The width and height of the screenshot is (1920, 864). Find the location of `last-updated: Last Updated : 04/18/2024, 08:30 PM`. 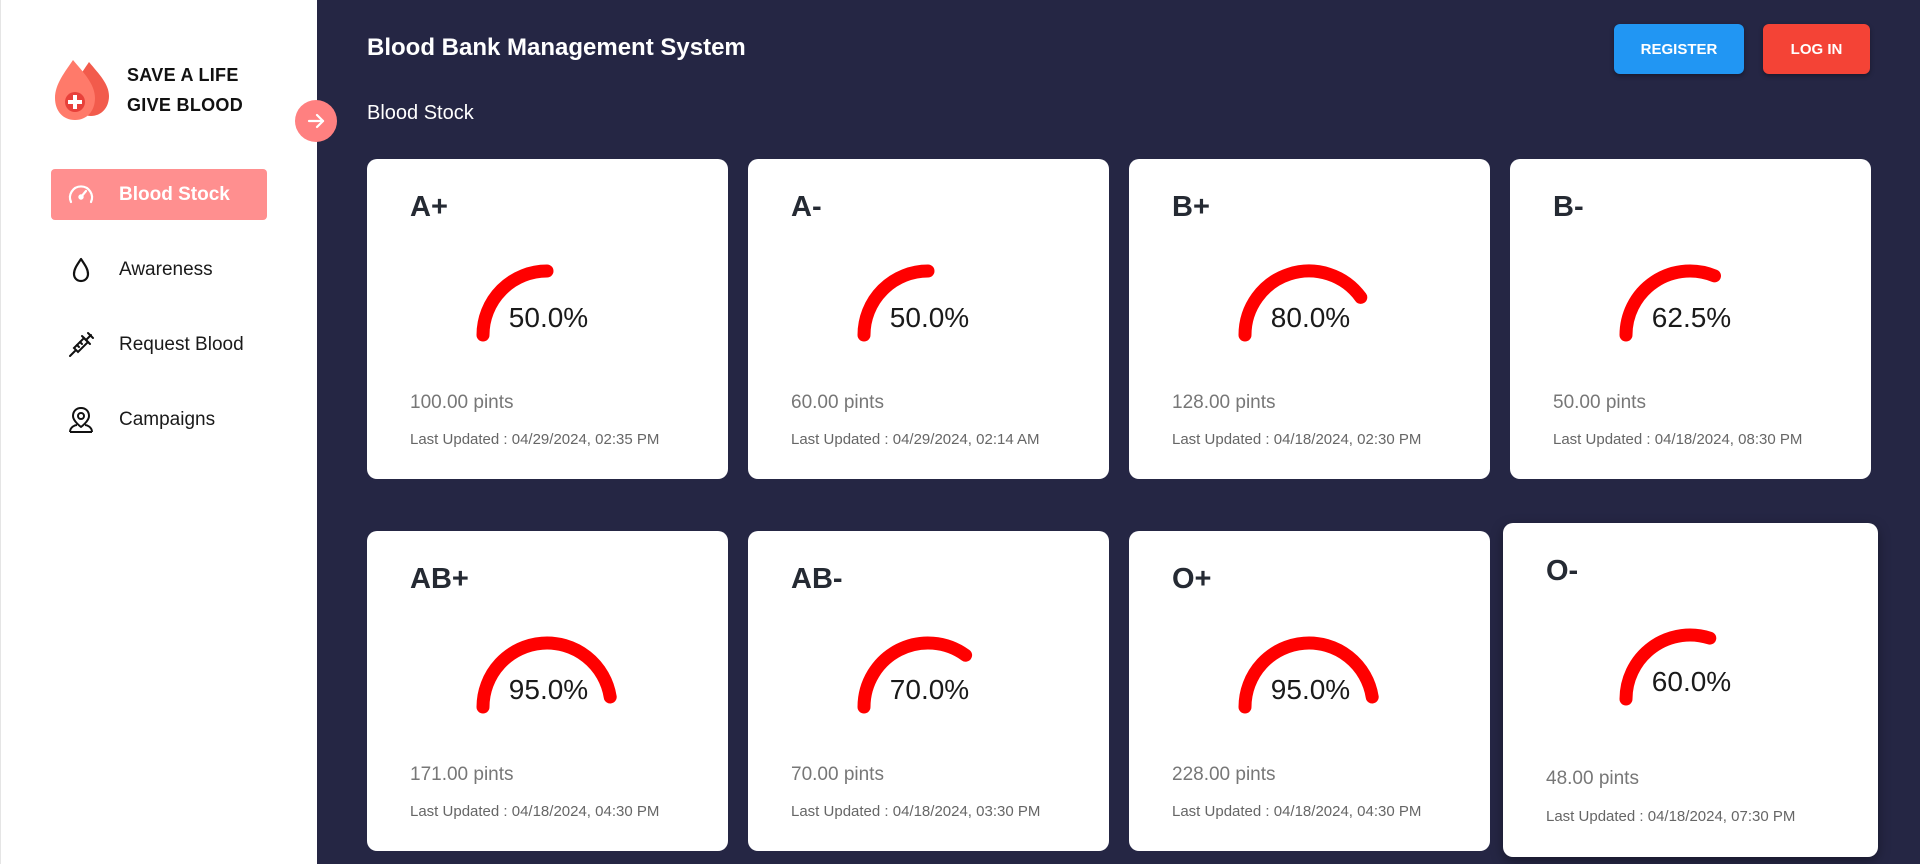

last-updated: Last Updated : 04/18/2024, 08:30 PM is located at coordinates (1678, 439).